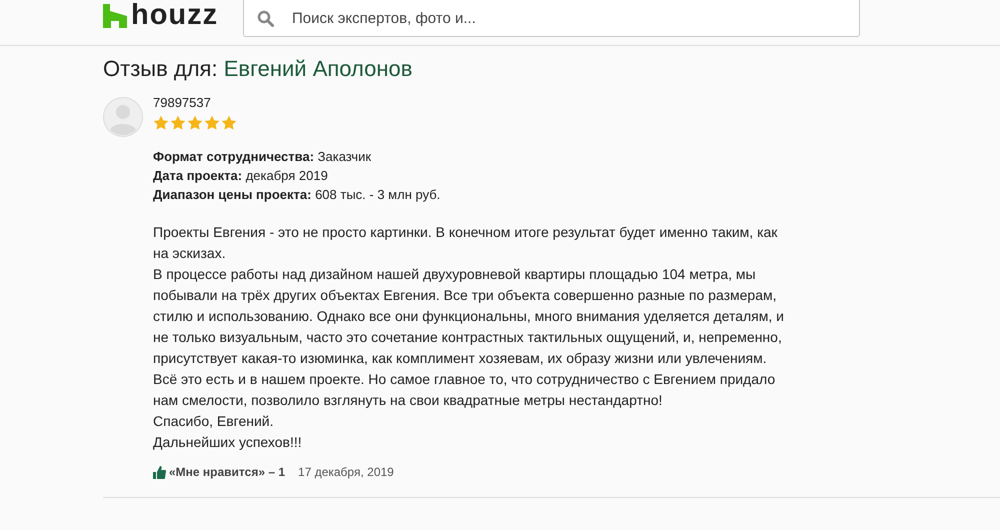 The image size is (1000, 530). What do you see at coordinates (174, 15) in the screenshot?
I see `logo-text: houzz` at bounding box center [174, 15].